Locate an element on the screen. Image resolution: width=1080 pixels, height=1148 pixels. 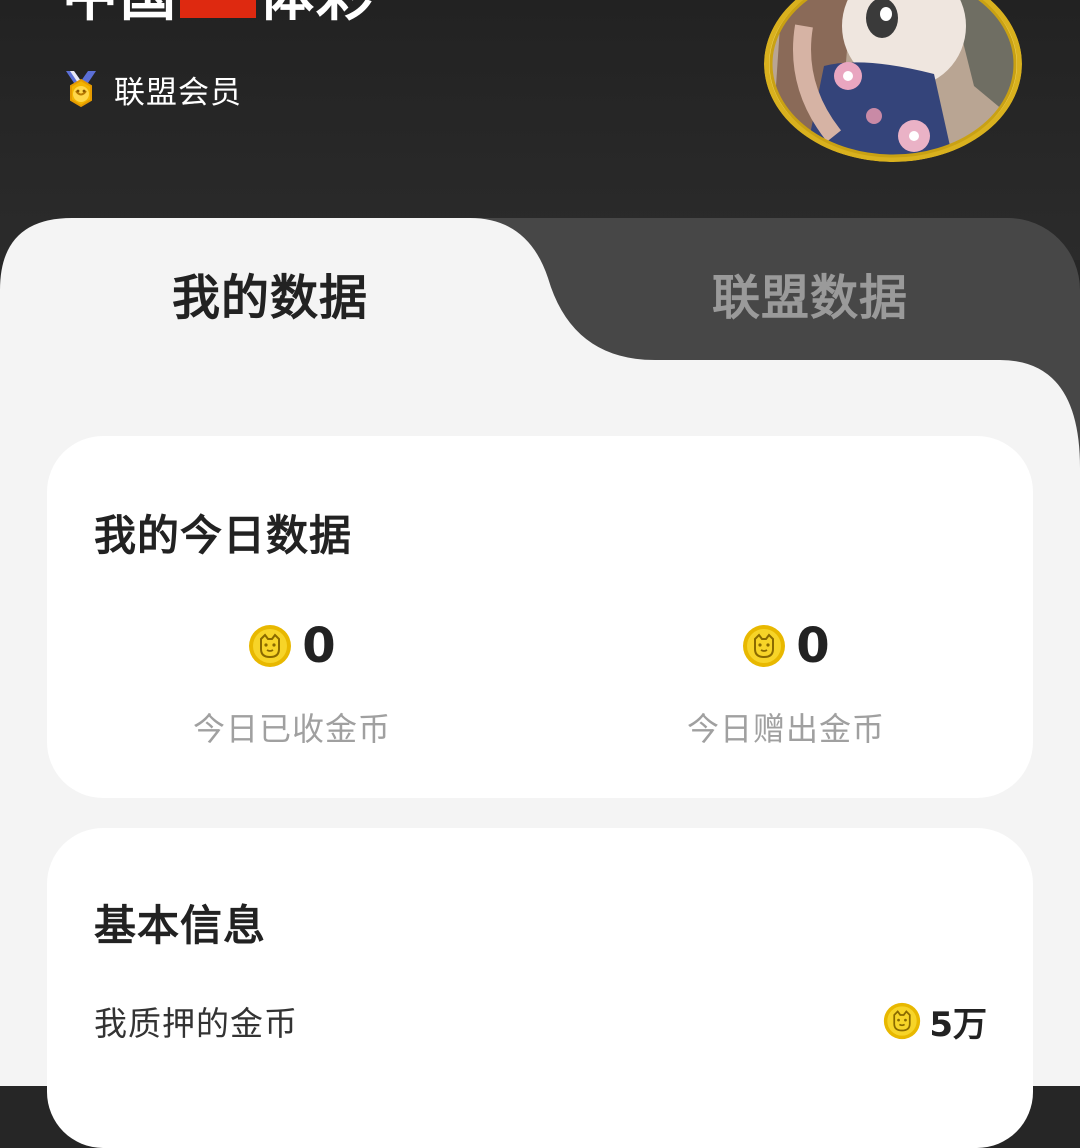
stat-received: 0 今日已收金币 is located at coordinates (292, 683).